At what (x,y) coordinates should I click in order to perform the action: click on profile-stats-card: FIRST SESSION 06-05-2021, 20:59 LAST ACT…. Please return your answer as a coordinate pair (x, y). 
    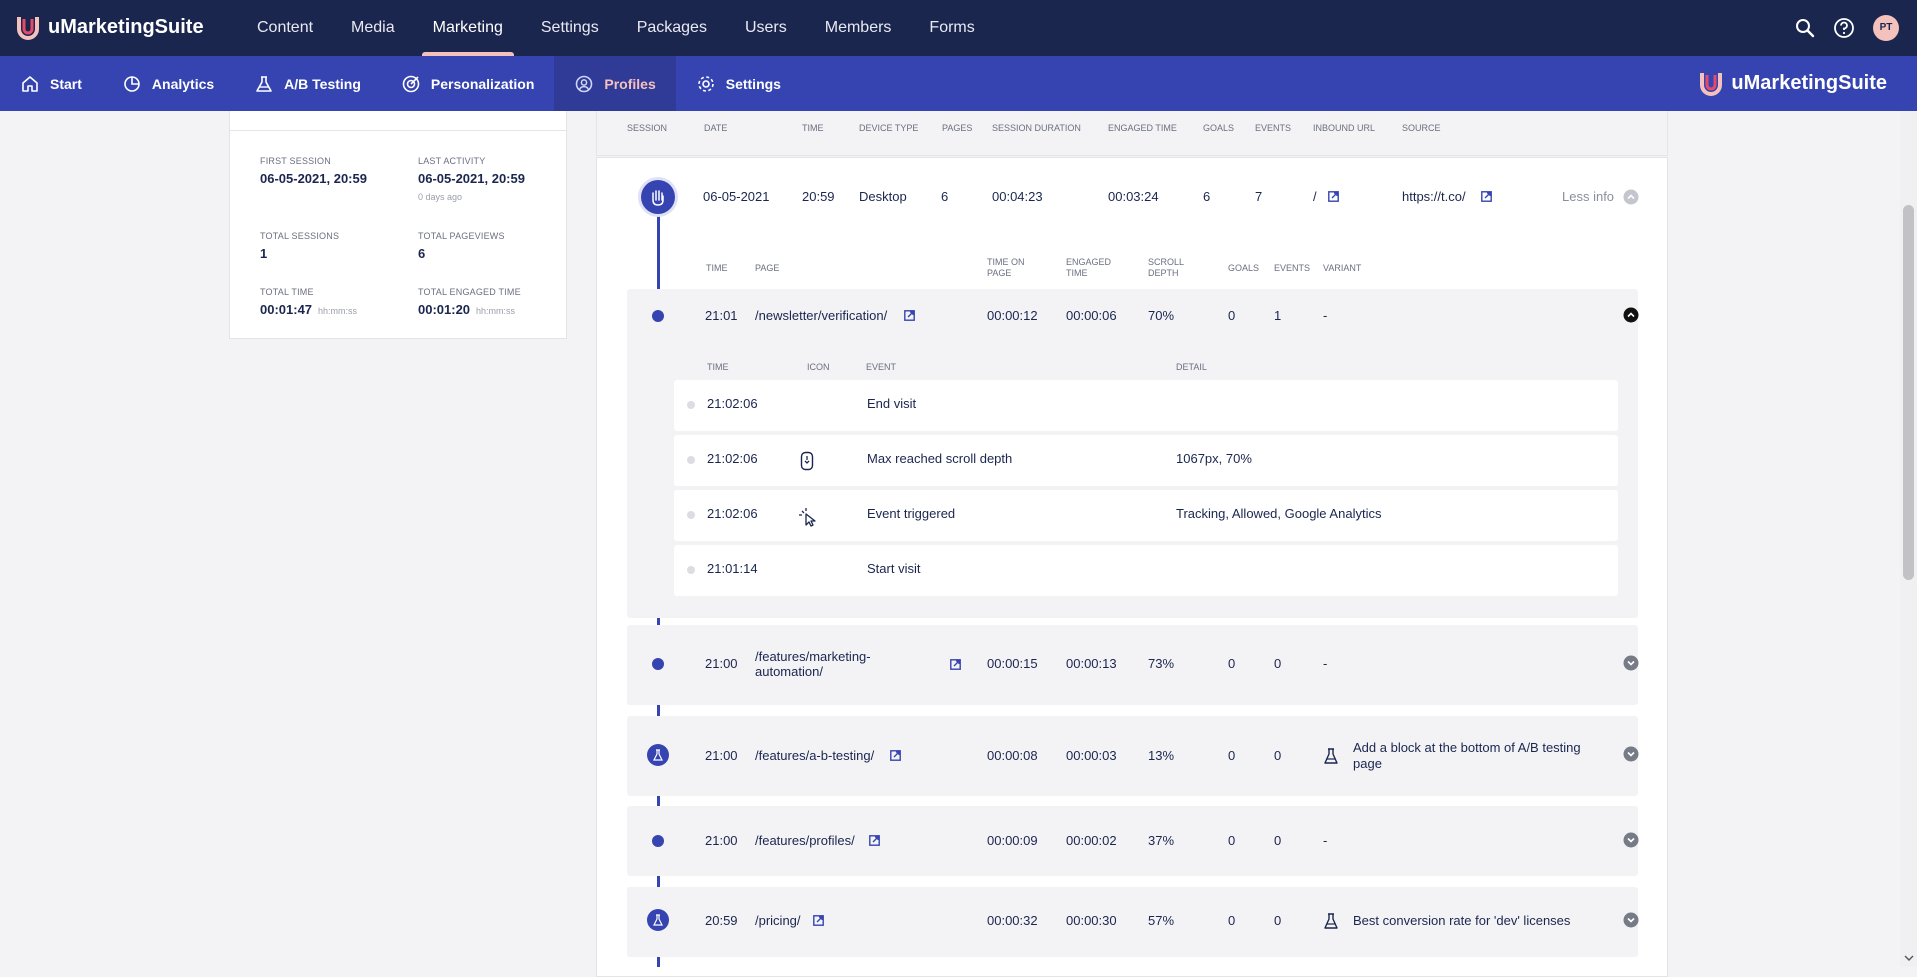
    Looking at the image, I should click on (398, 225).